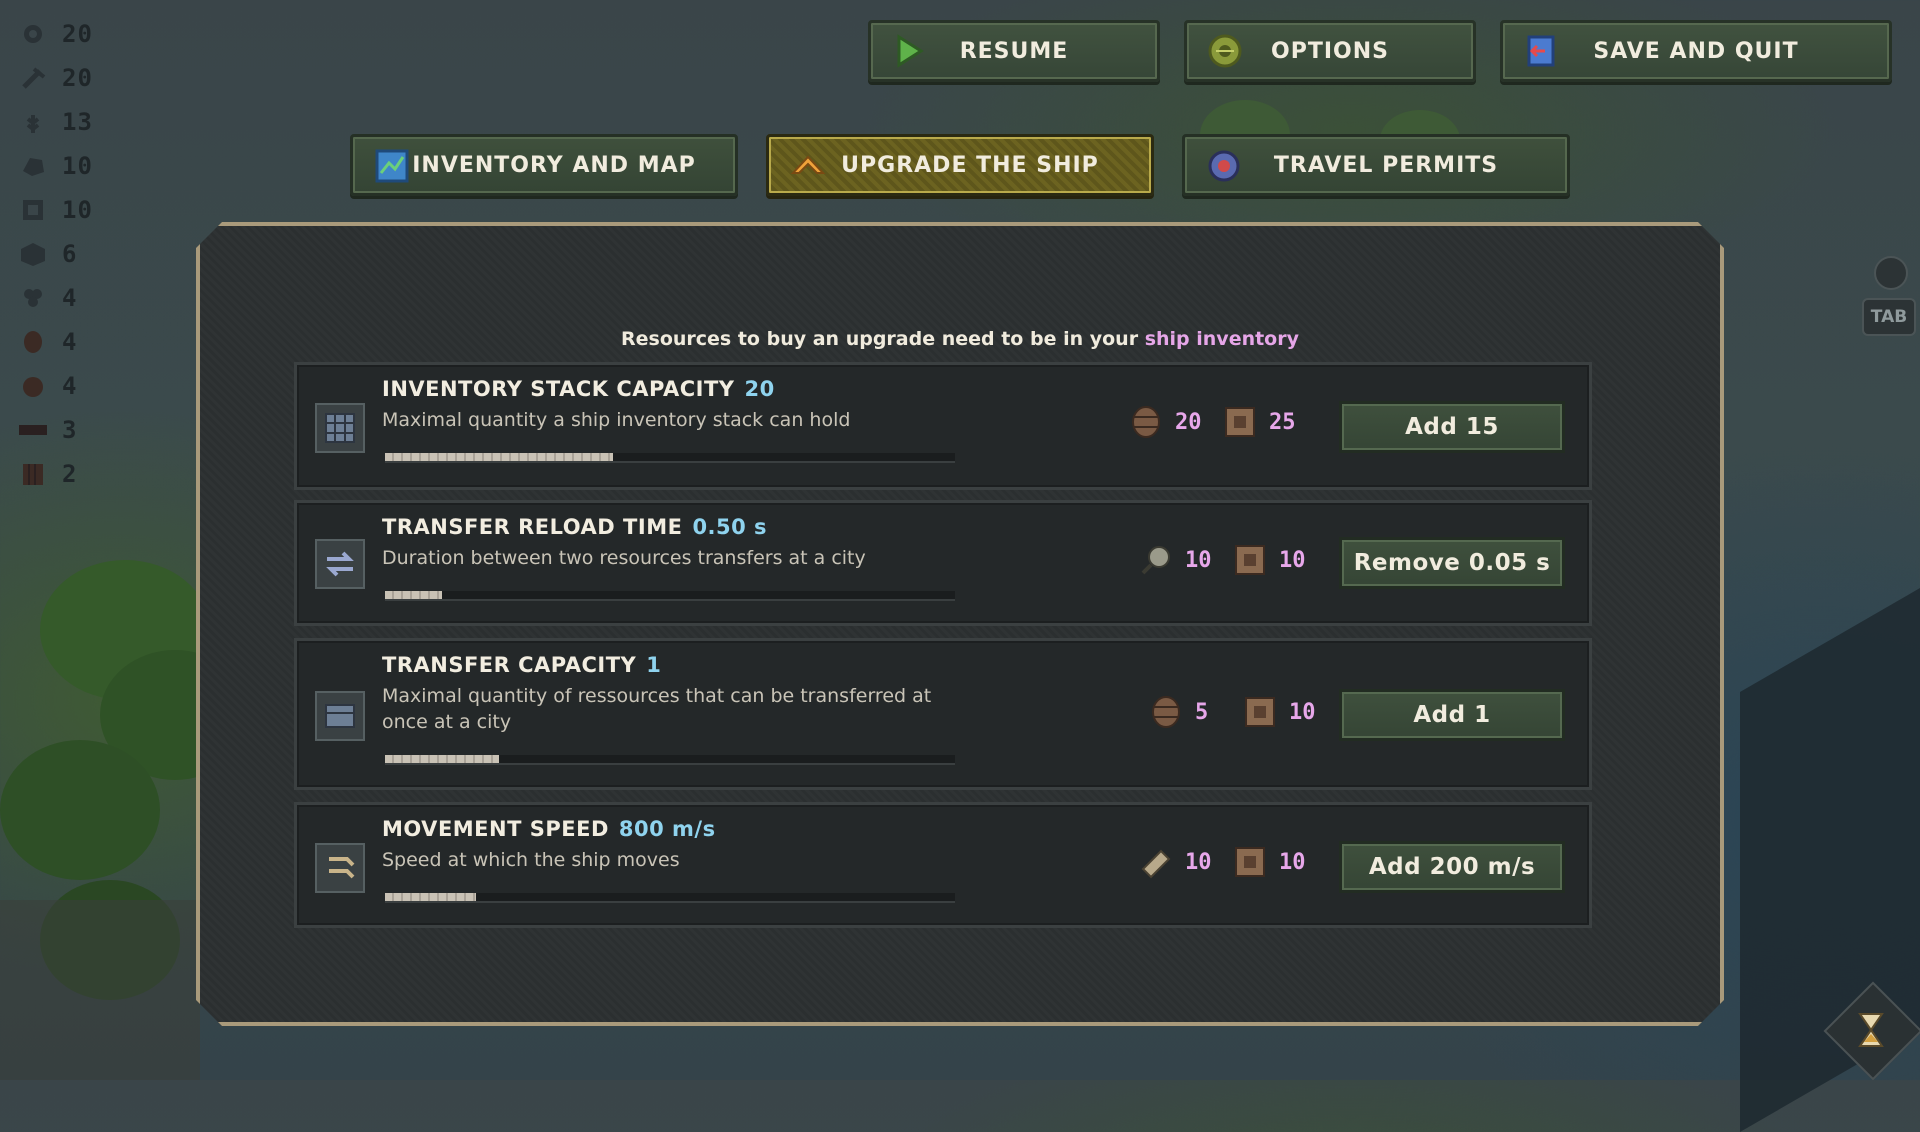 The height and width of the screenshot is (1132, 1920). I want to click on save-and-quit-button: SAVE AND QUIT, so click(1696, 51).